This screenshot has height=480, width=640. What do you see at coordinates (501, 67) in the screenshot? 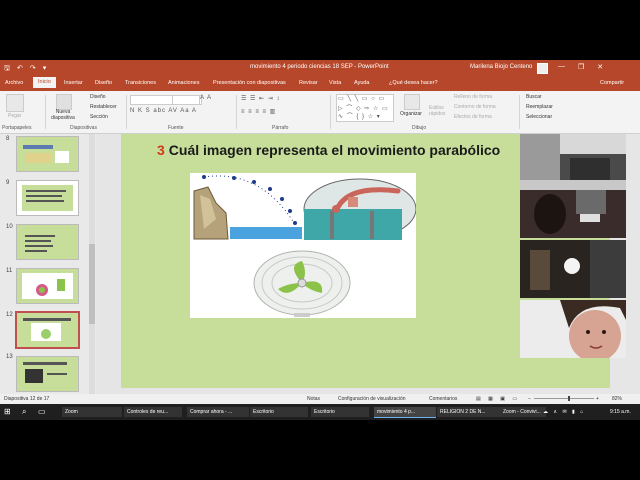
I see `user-name: Marilena Biojo Centeno` at bounding box center [501, 67].